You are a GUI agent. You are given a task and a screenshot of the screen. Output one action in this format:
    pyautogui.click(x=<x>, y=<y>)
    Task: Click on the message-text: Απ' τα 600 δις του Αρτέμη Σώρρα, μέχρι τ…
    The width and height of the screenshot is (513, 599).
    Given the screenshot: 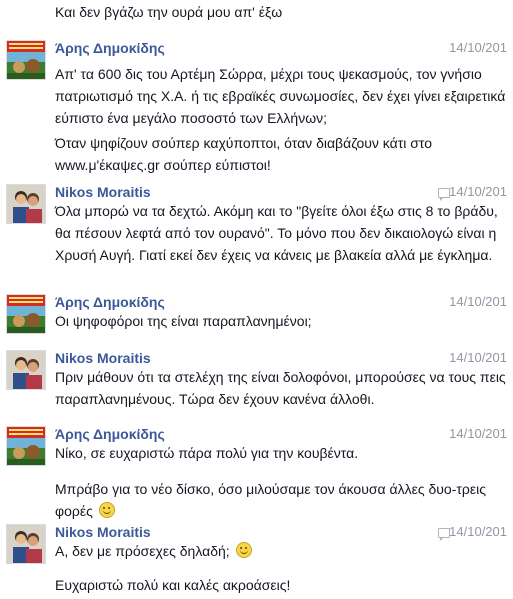 What is the action you would take?
    pyautogui.click(x=280, y=96)
    